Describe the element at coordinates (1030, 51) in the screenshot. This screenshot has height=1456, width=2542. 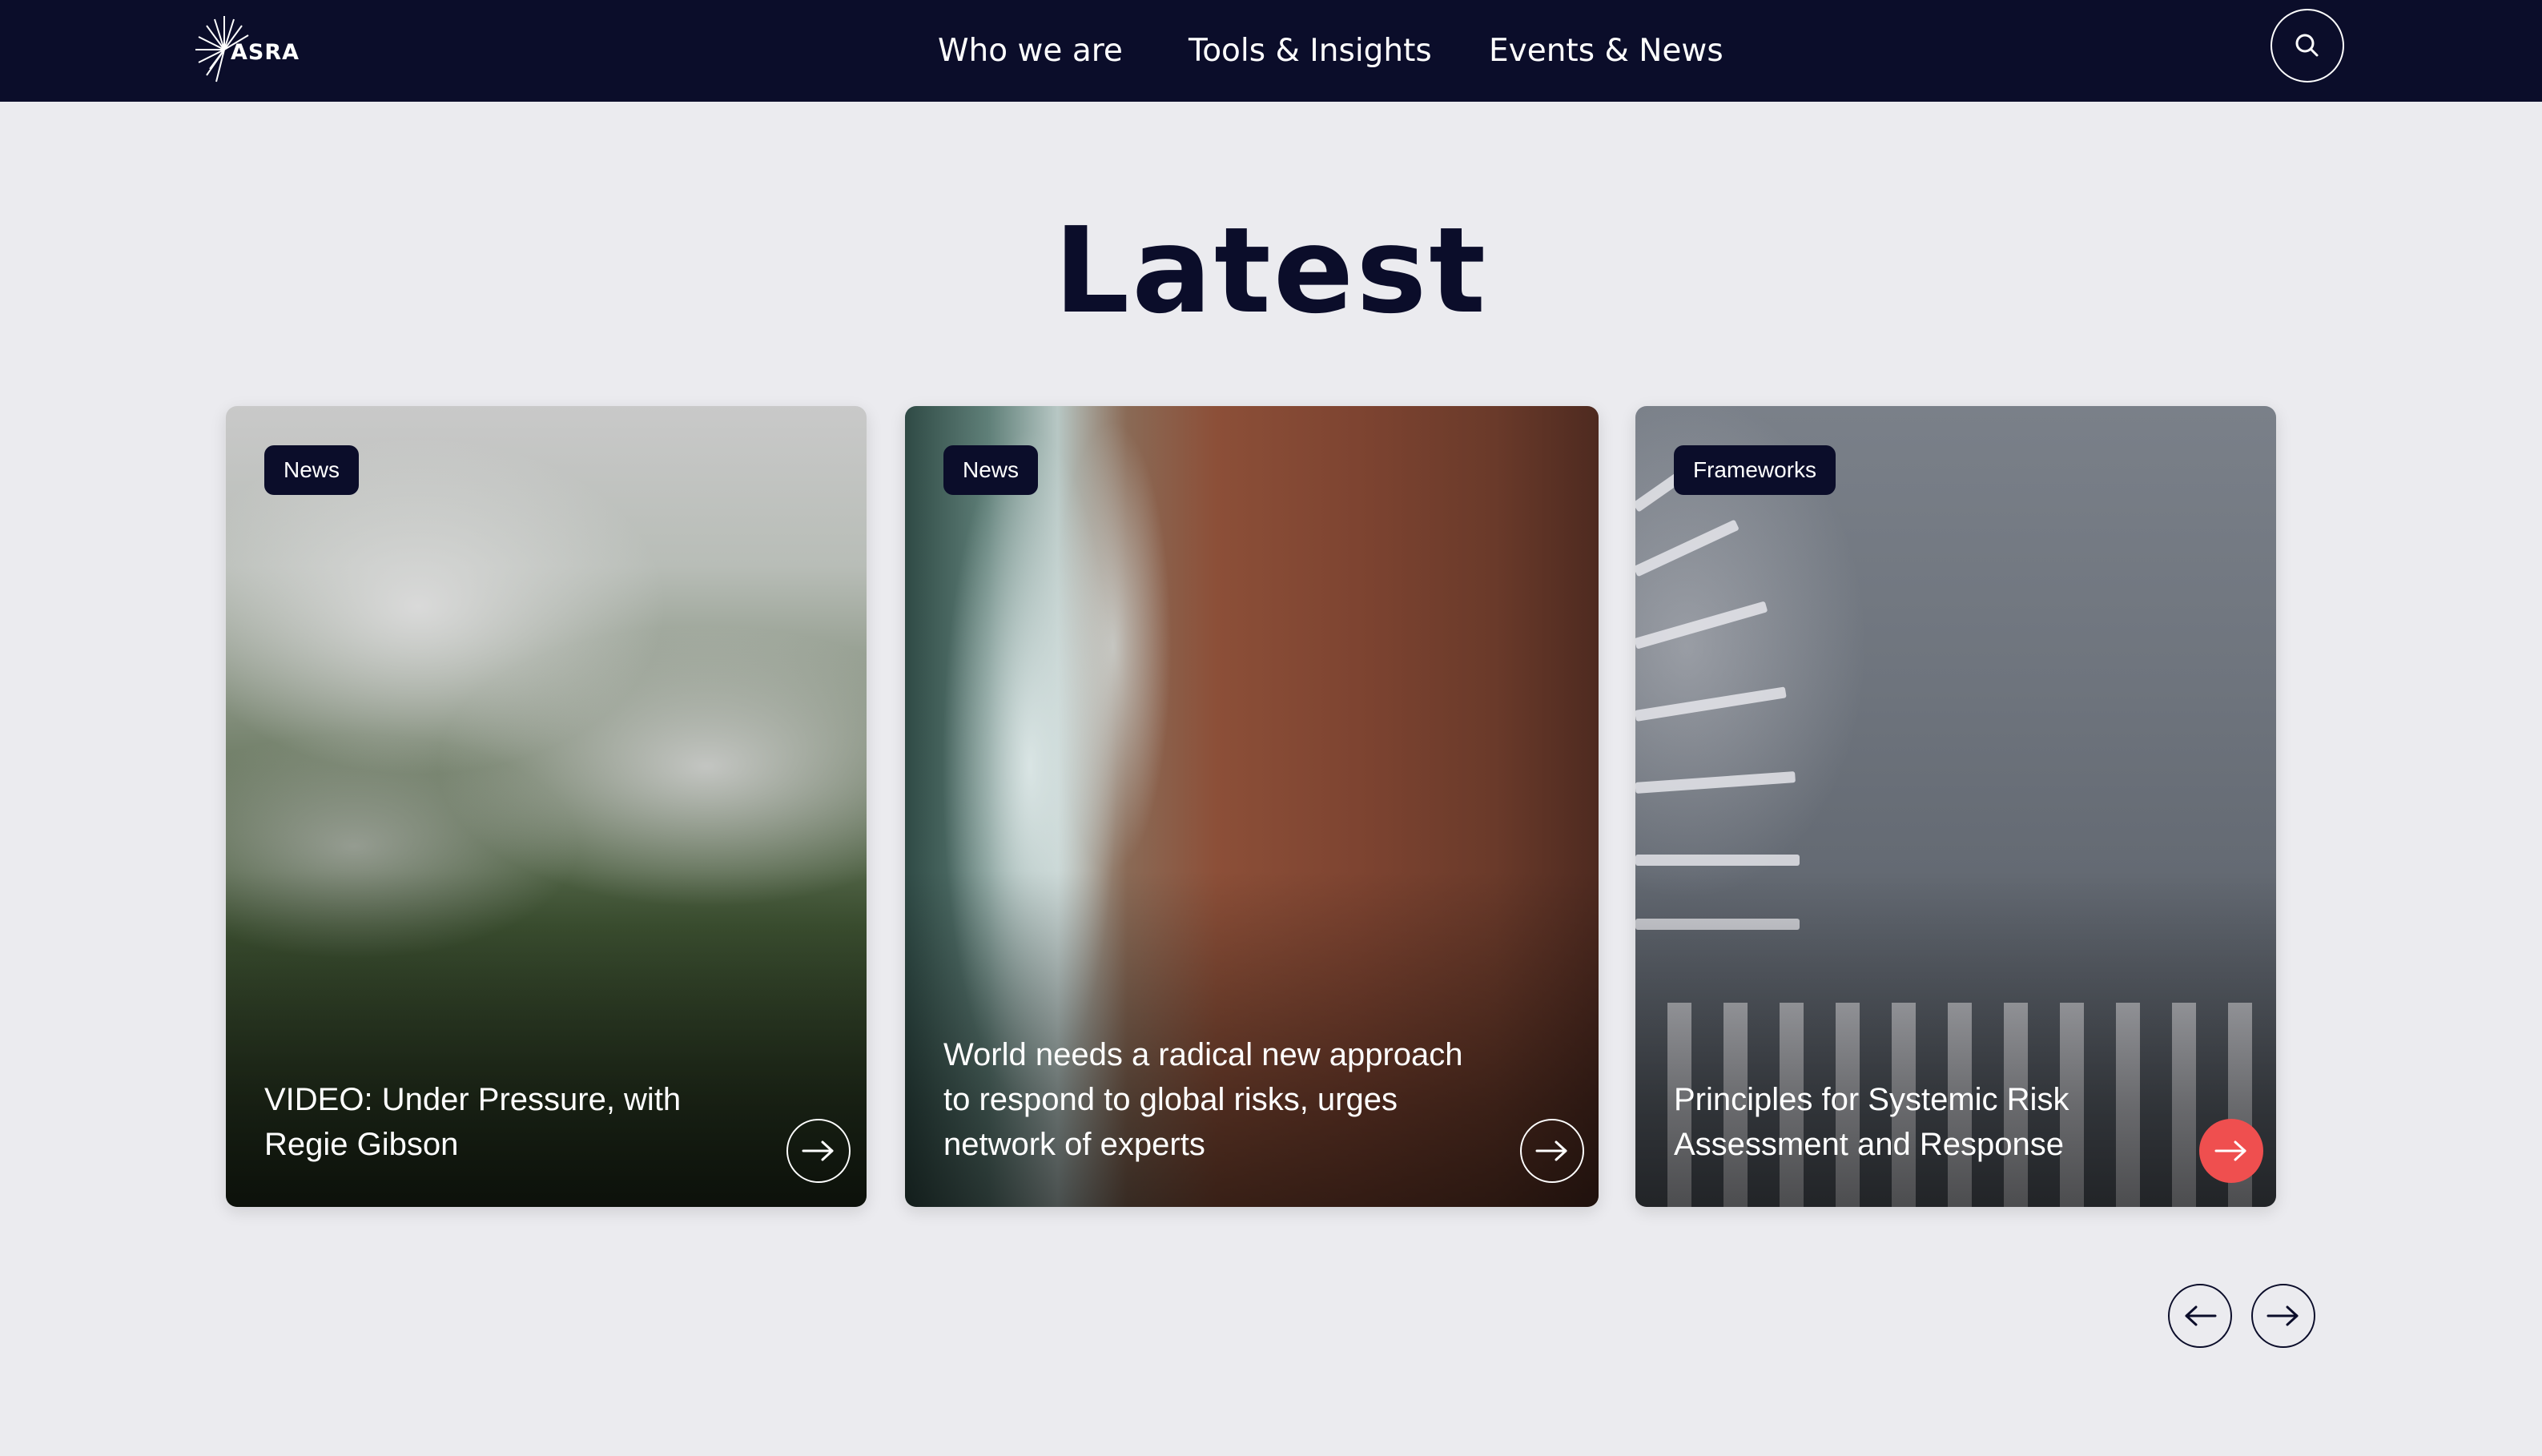
I see `nav-who-we-are: Who we are` at that location.